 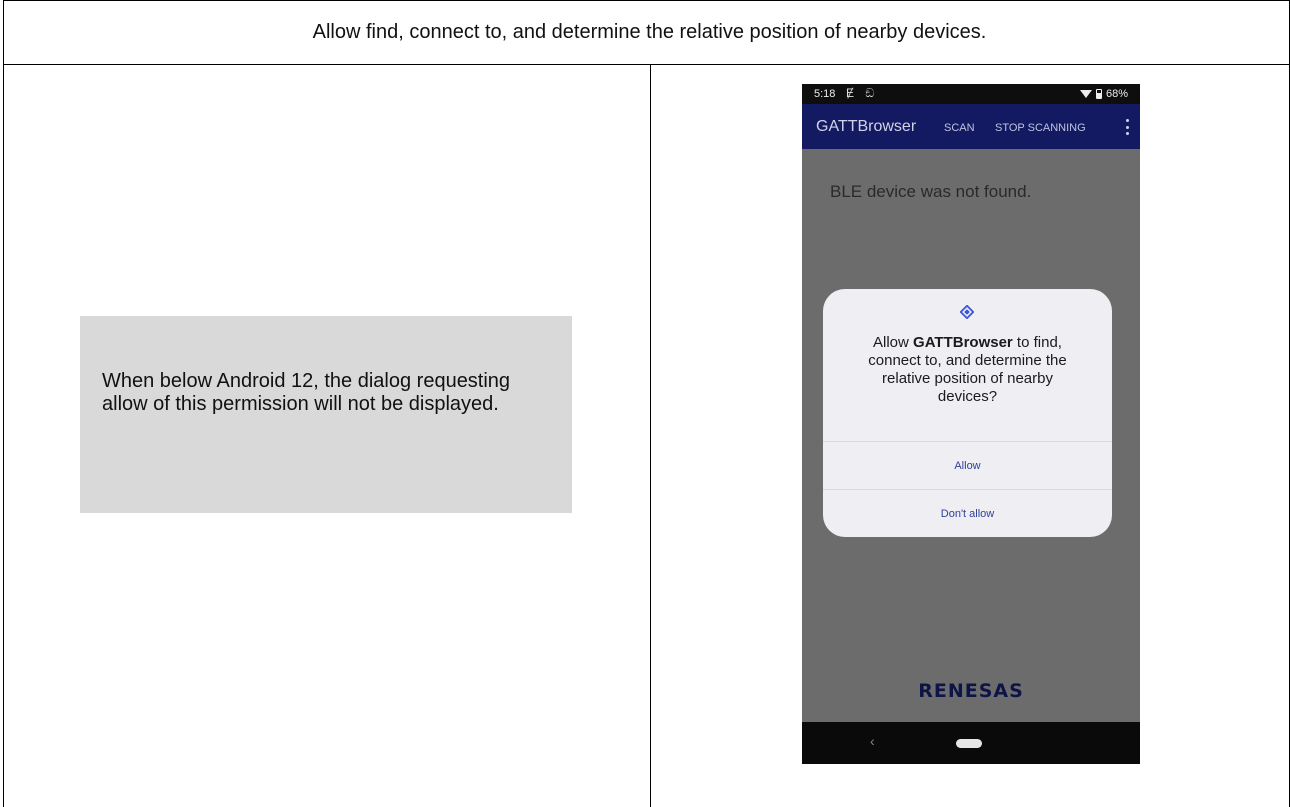 I want to click on home-pill-icon, so click(x=969, y=743).